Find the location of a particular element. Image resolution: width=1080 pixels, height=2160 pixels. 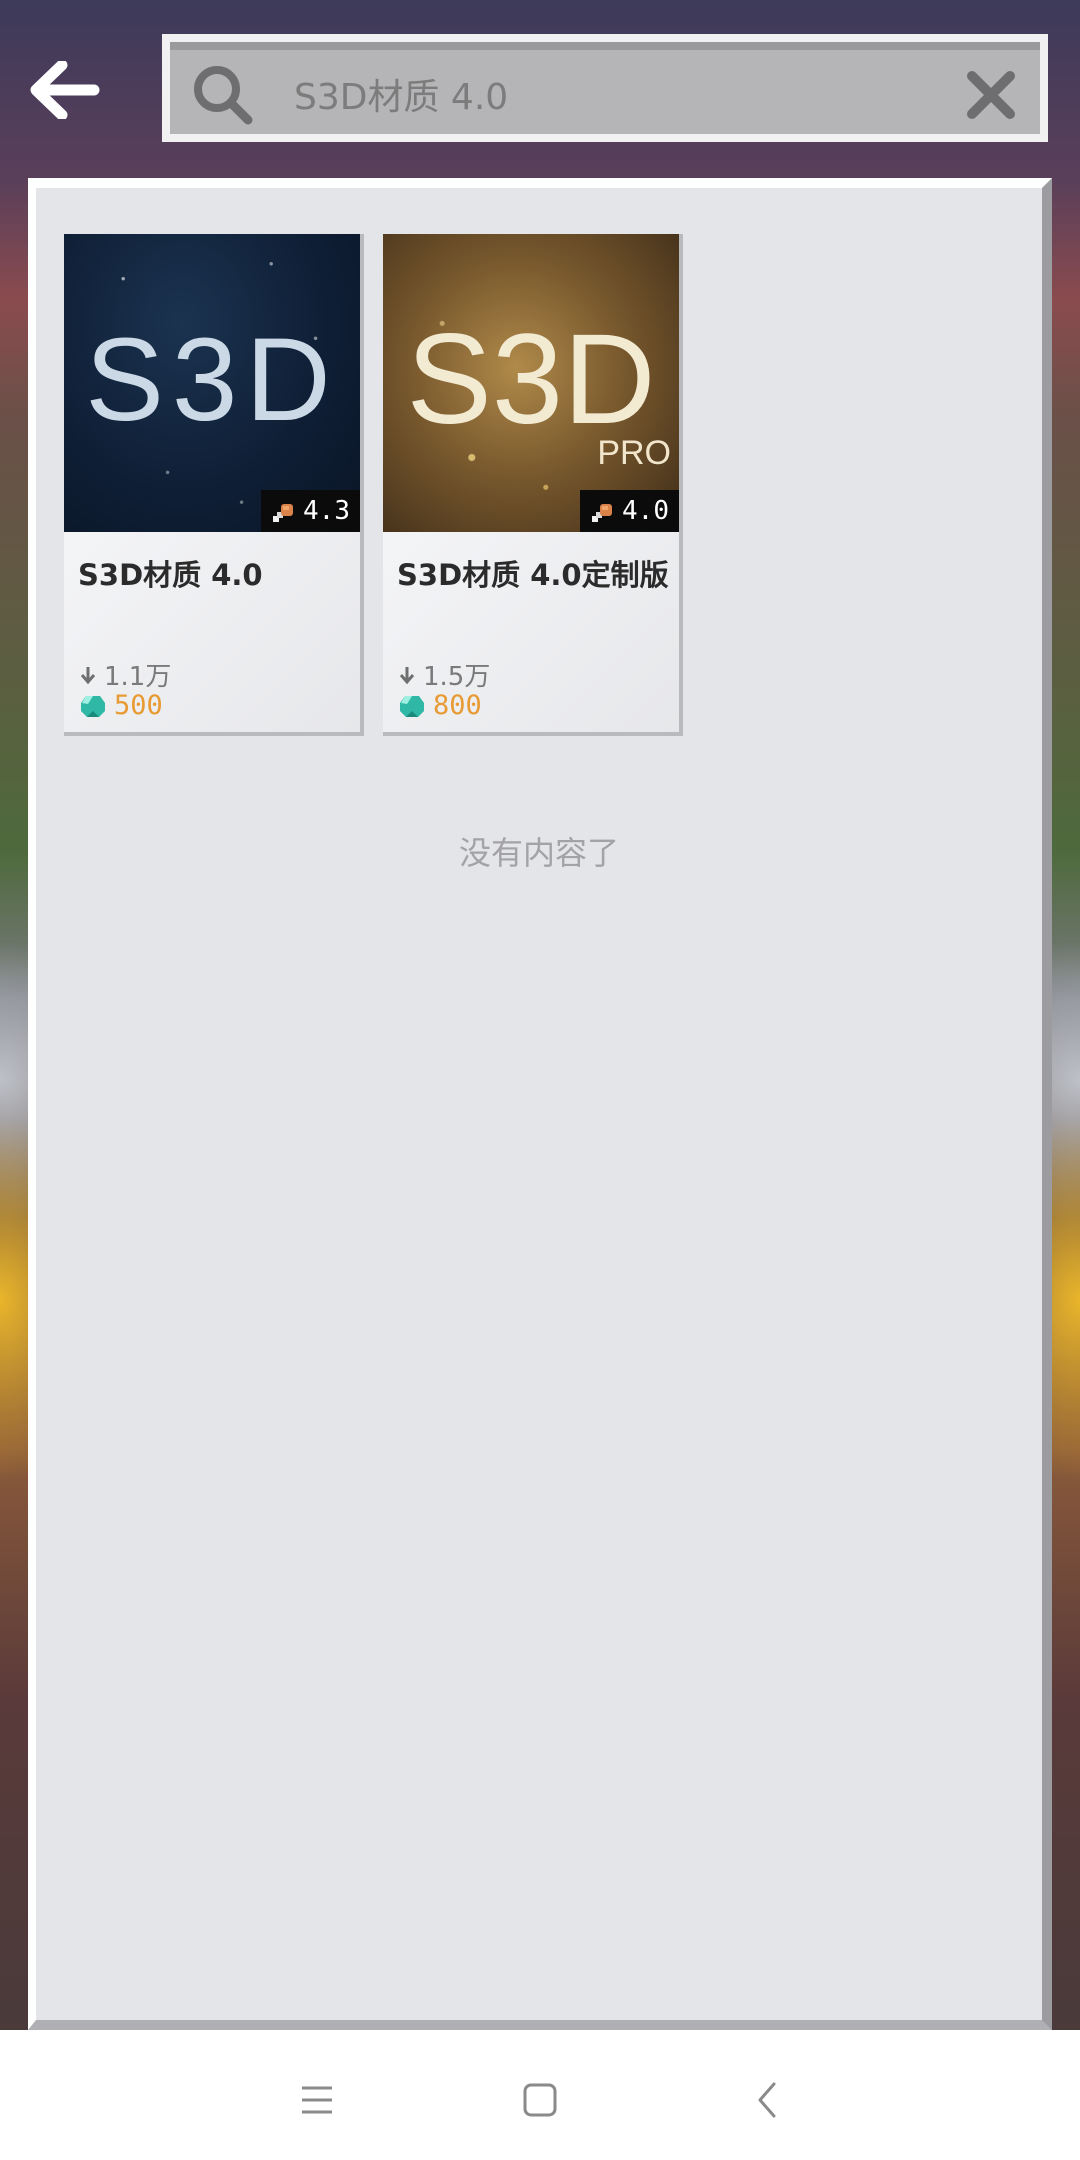

rating-badge: 4.3 is located at coordinates (310, 511).